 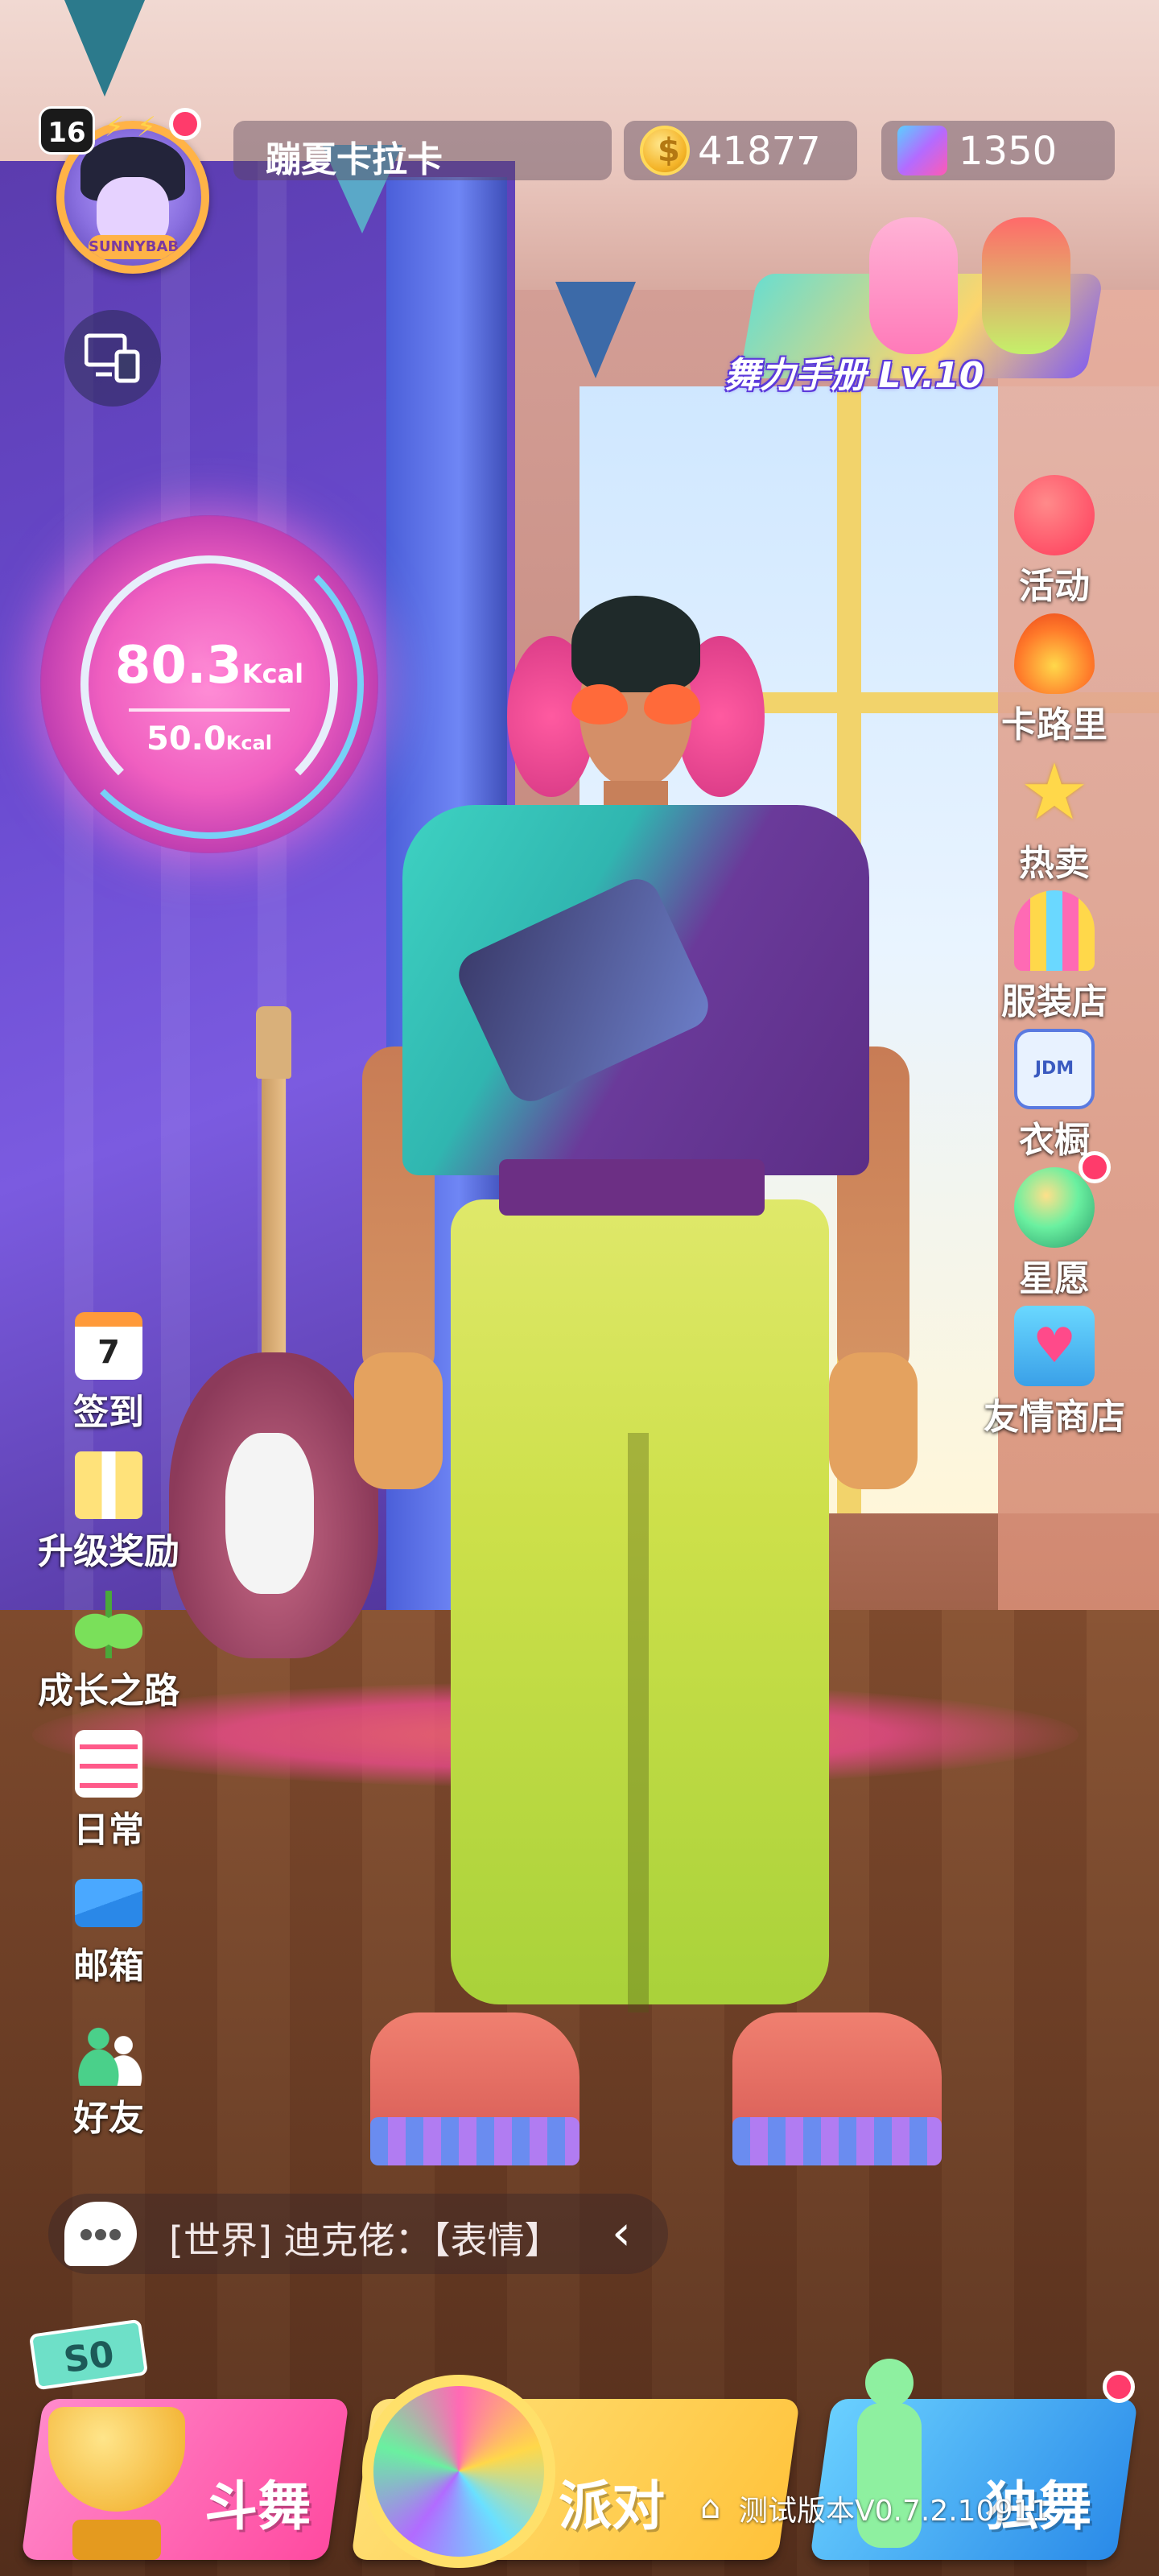 What do you see at coordinates (621, 2233) in the screenshot?
I see `chevron-left-icon: ‹` at bounding box center [621, 2233].